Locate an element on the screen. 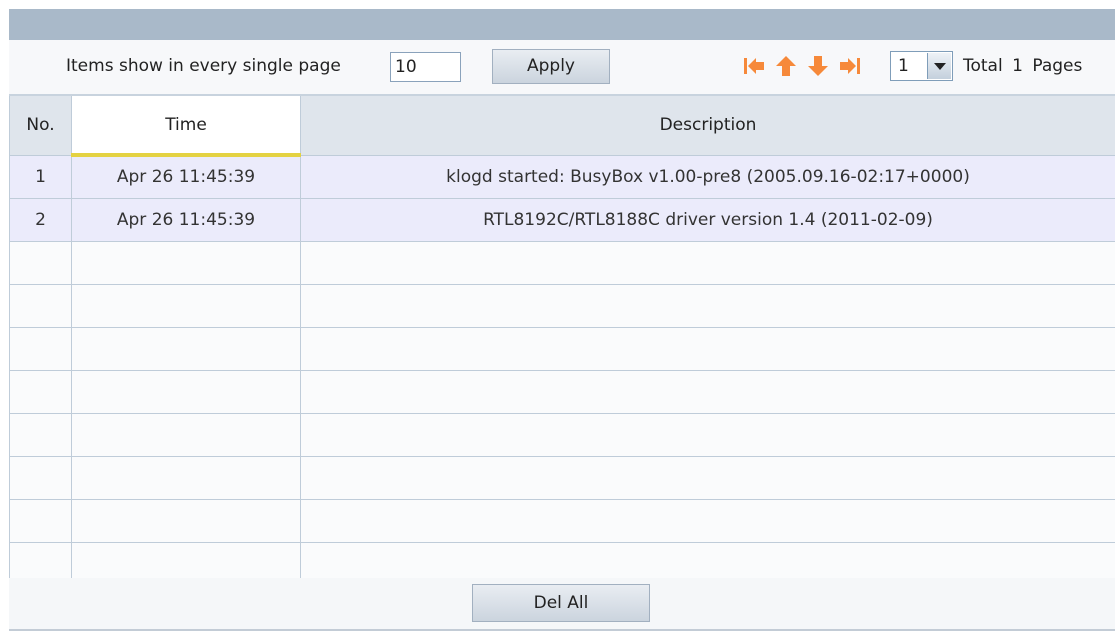  column-header-time: Time is located at coordinates (186, 125).